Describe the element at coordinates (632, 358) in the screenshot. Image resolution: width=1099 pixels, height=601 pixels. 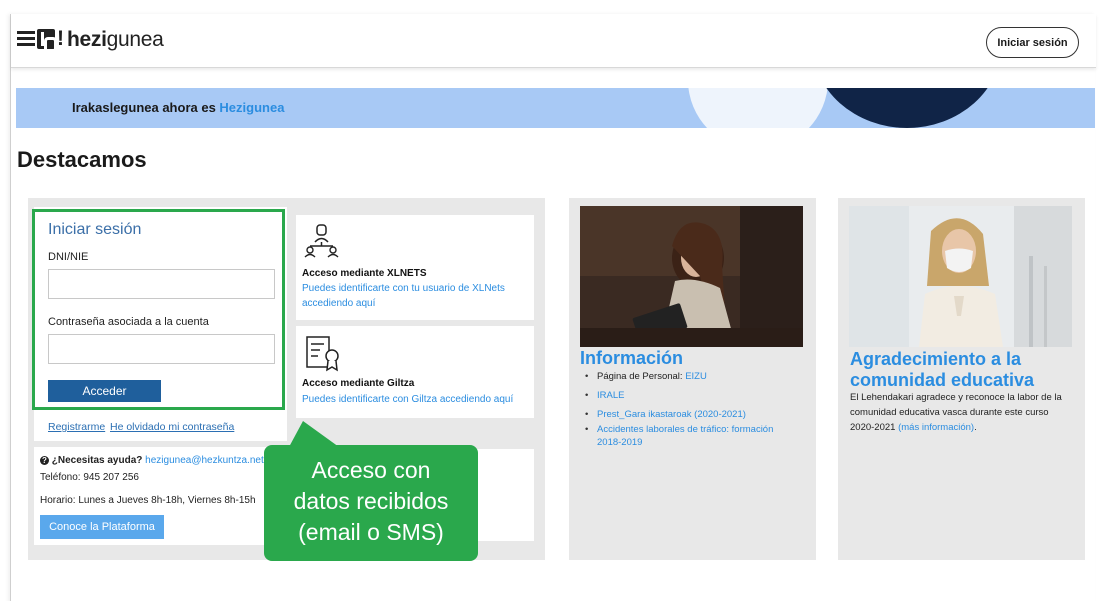
I see `informacion-title: Información` at that location.